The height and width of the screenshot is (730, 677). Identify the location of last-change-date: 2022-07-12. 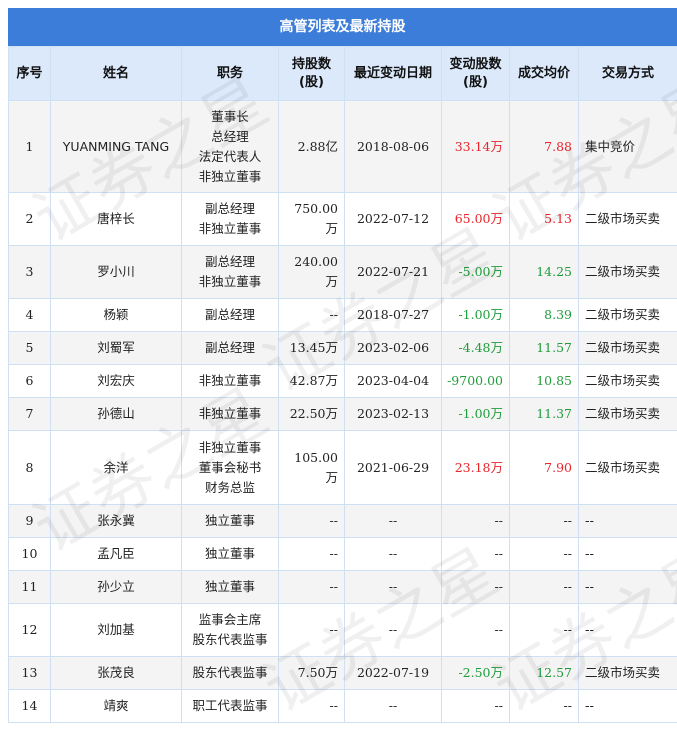
(393, 219).